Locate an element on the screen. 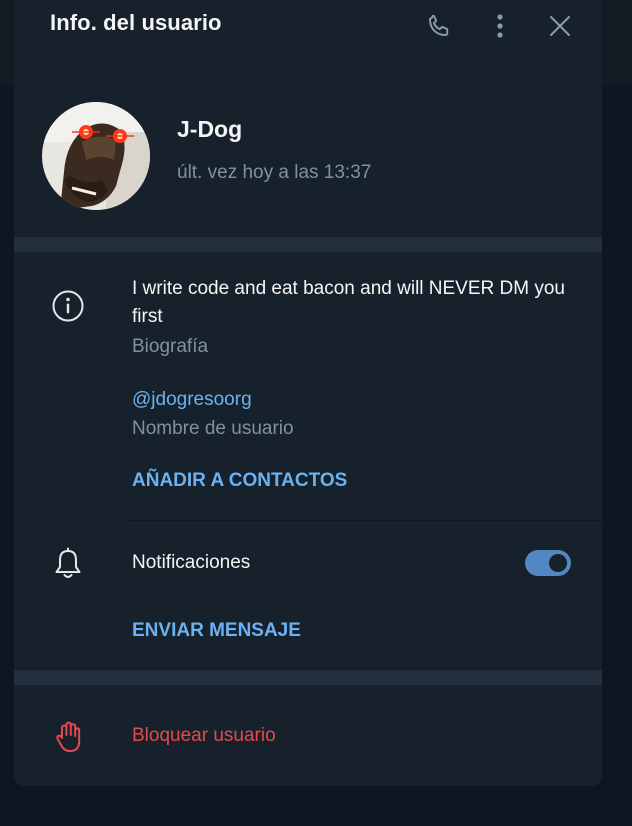 The image size is (632, 826). add-contact-button: AÑADIR A CONTACTOS is located at coordinates (239, 481).